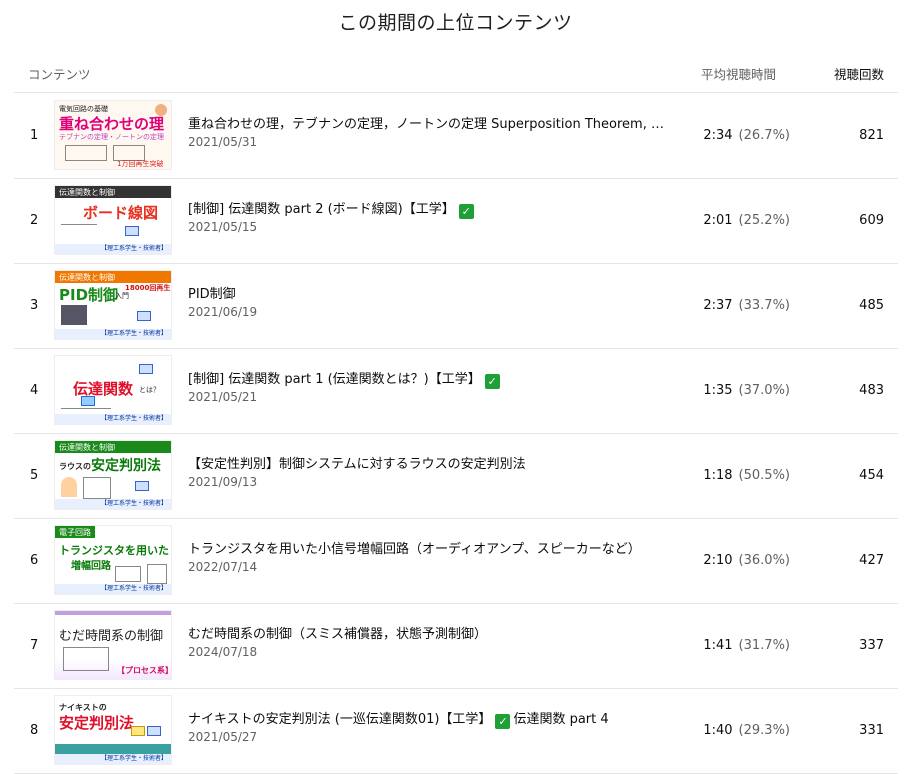  I want to click on video-thumbnail: 伝達関数と制御 PID制御 入門 18000回再生 【理工系学生・技術者】, so click(113, 305).